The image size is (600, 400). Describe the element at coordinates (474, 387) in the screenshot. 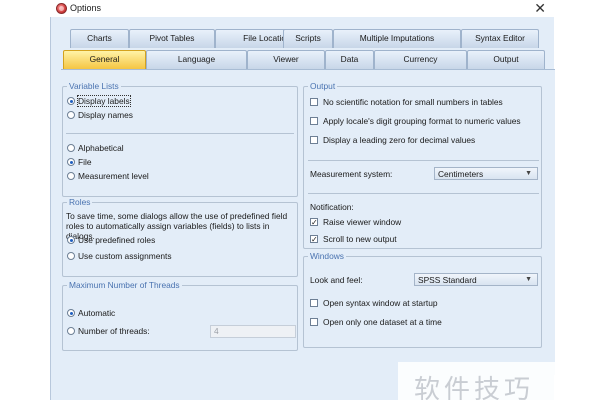

I see `watermark-text: 软件技巧` at that location.